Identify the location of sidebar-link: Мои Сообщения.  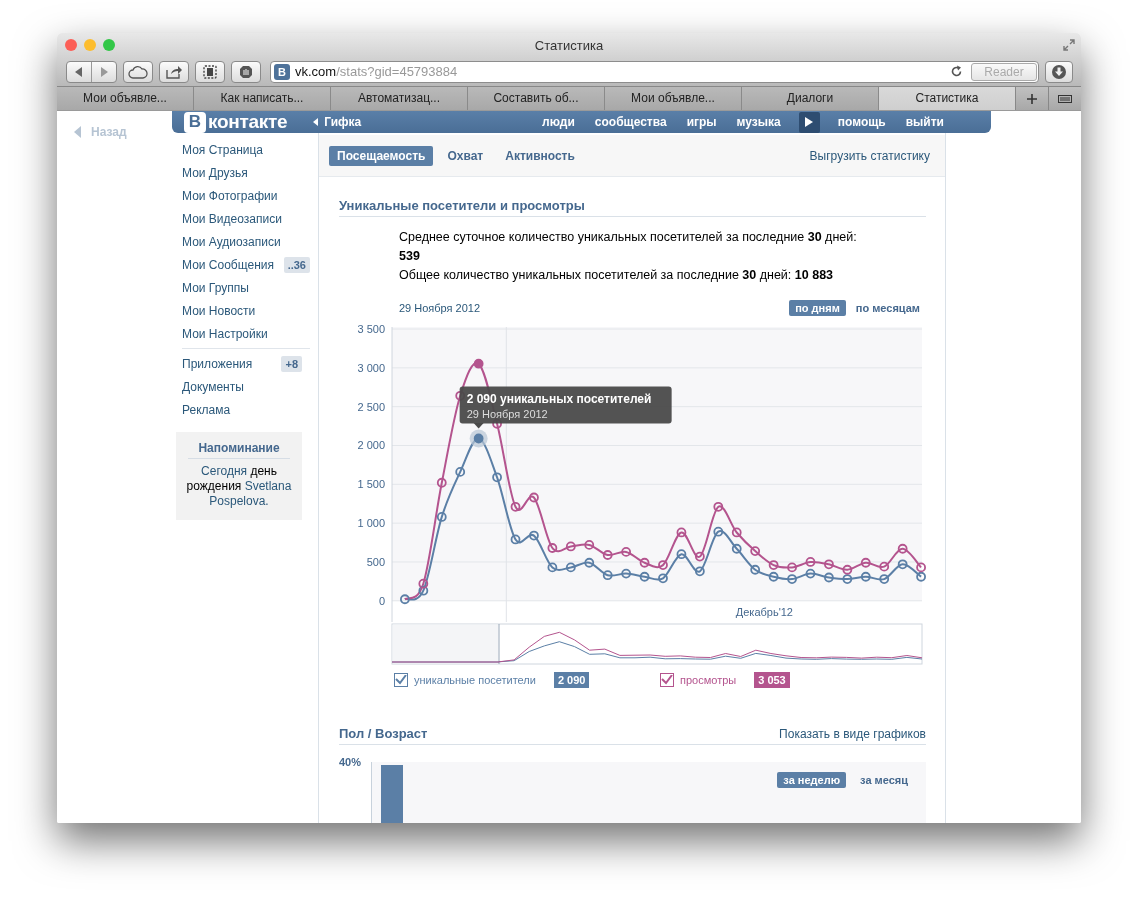
(228, 264).